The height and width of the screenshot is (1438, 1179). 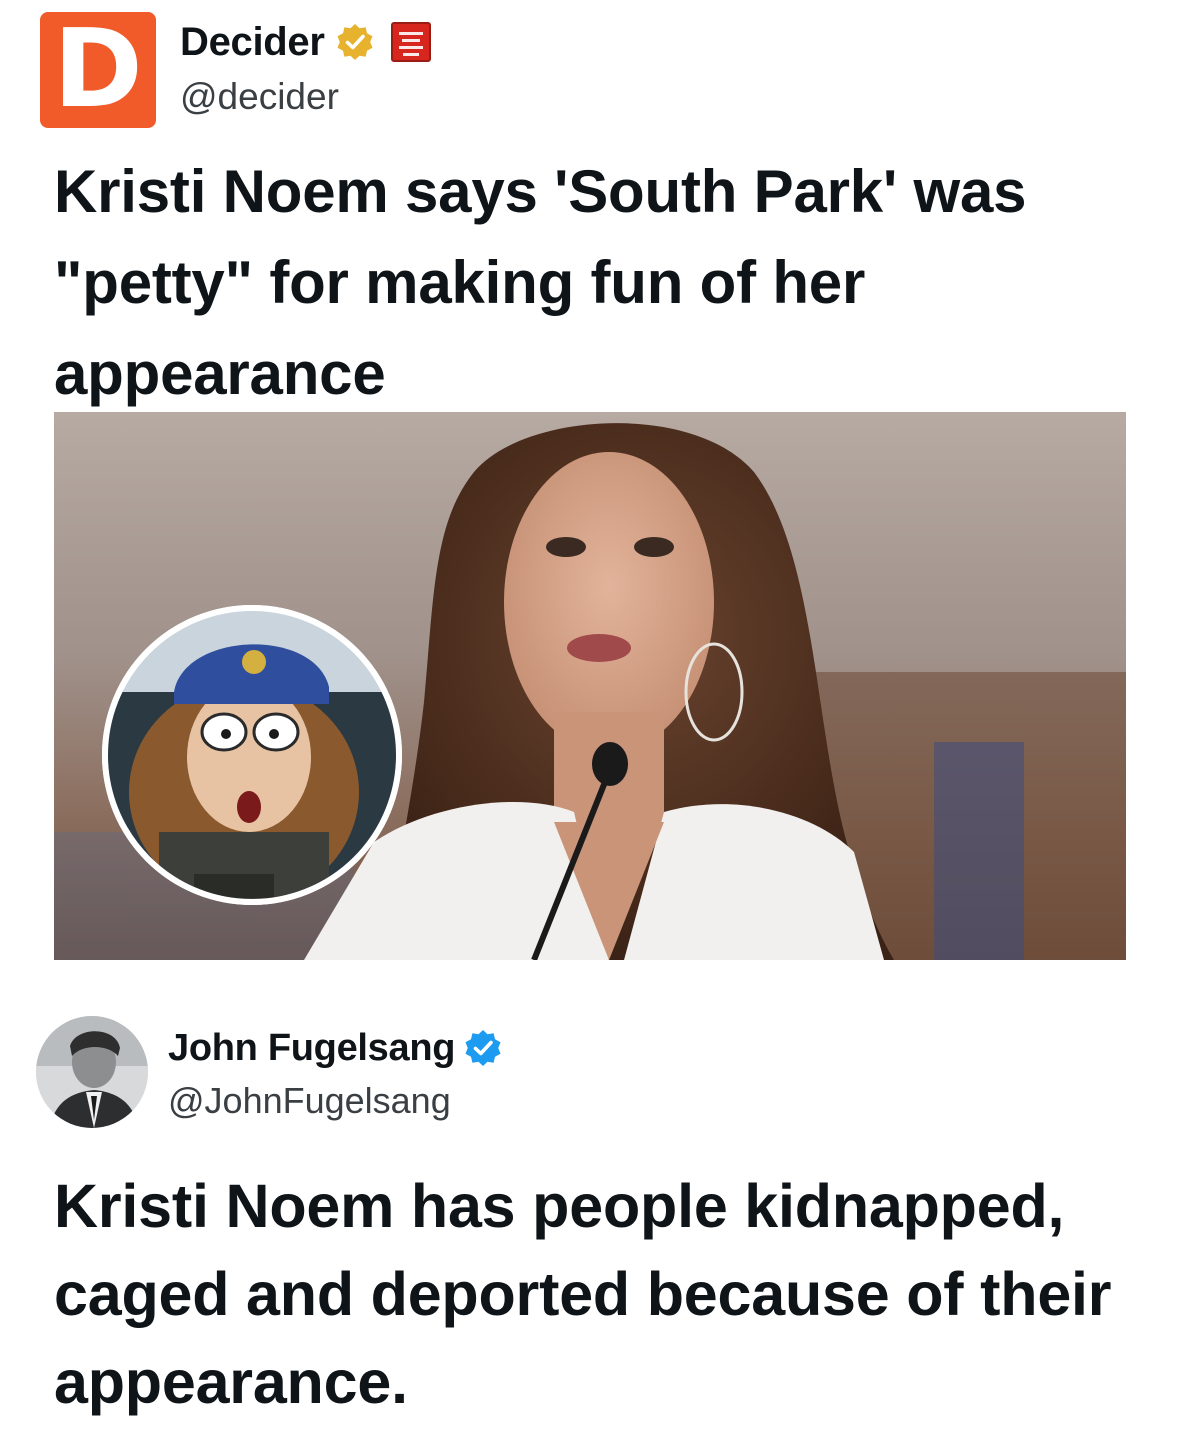 What do you see at coordinates (483, 1048) in the screenshot?
I see `blue-verified-badge-icon` at bounding box center [483, 1048].